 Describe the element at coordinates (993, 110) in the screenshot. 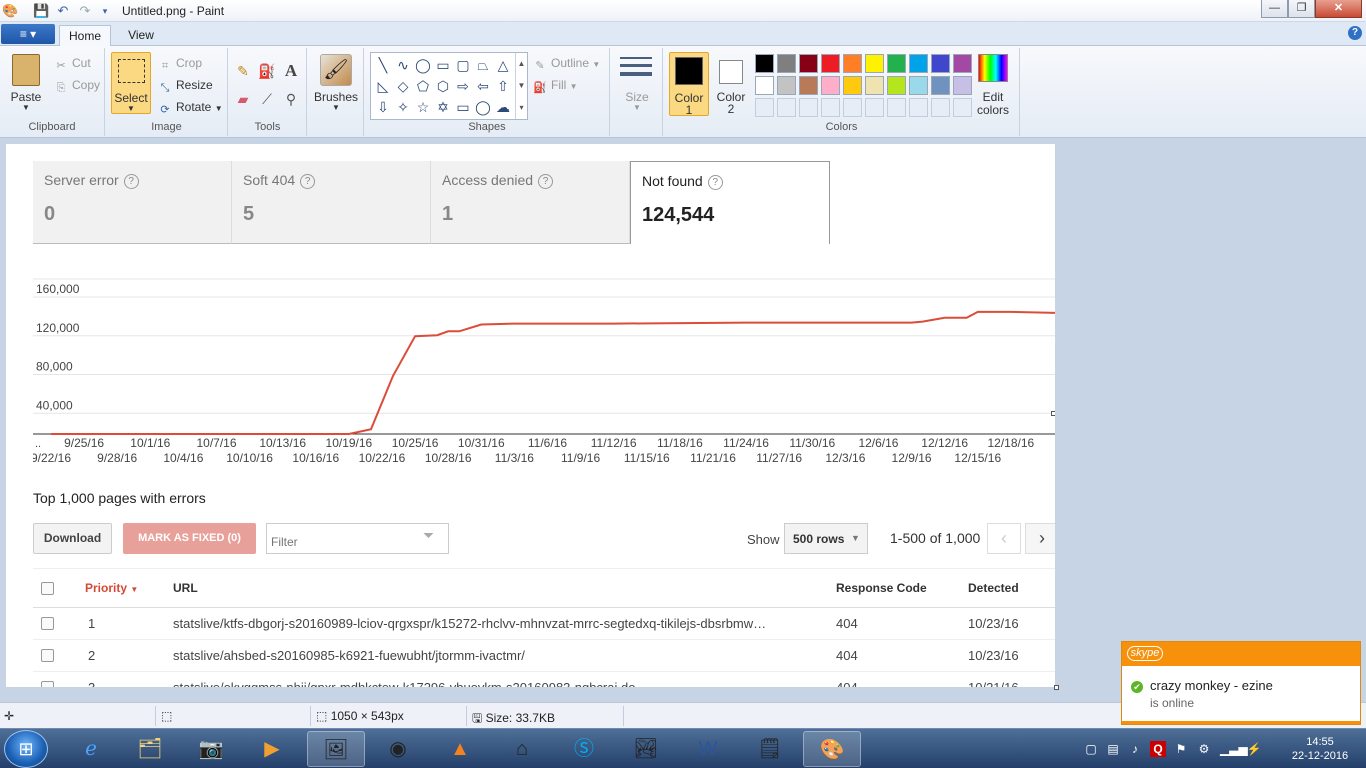

I see `edit-colors-label-2: colors` at that location.